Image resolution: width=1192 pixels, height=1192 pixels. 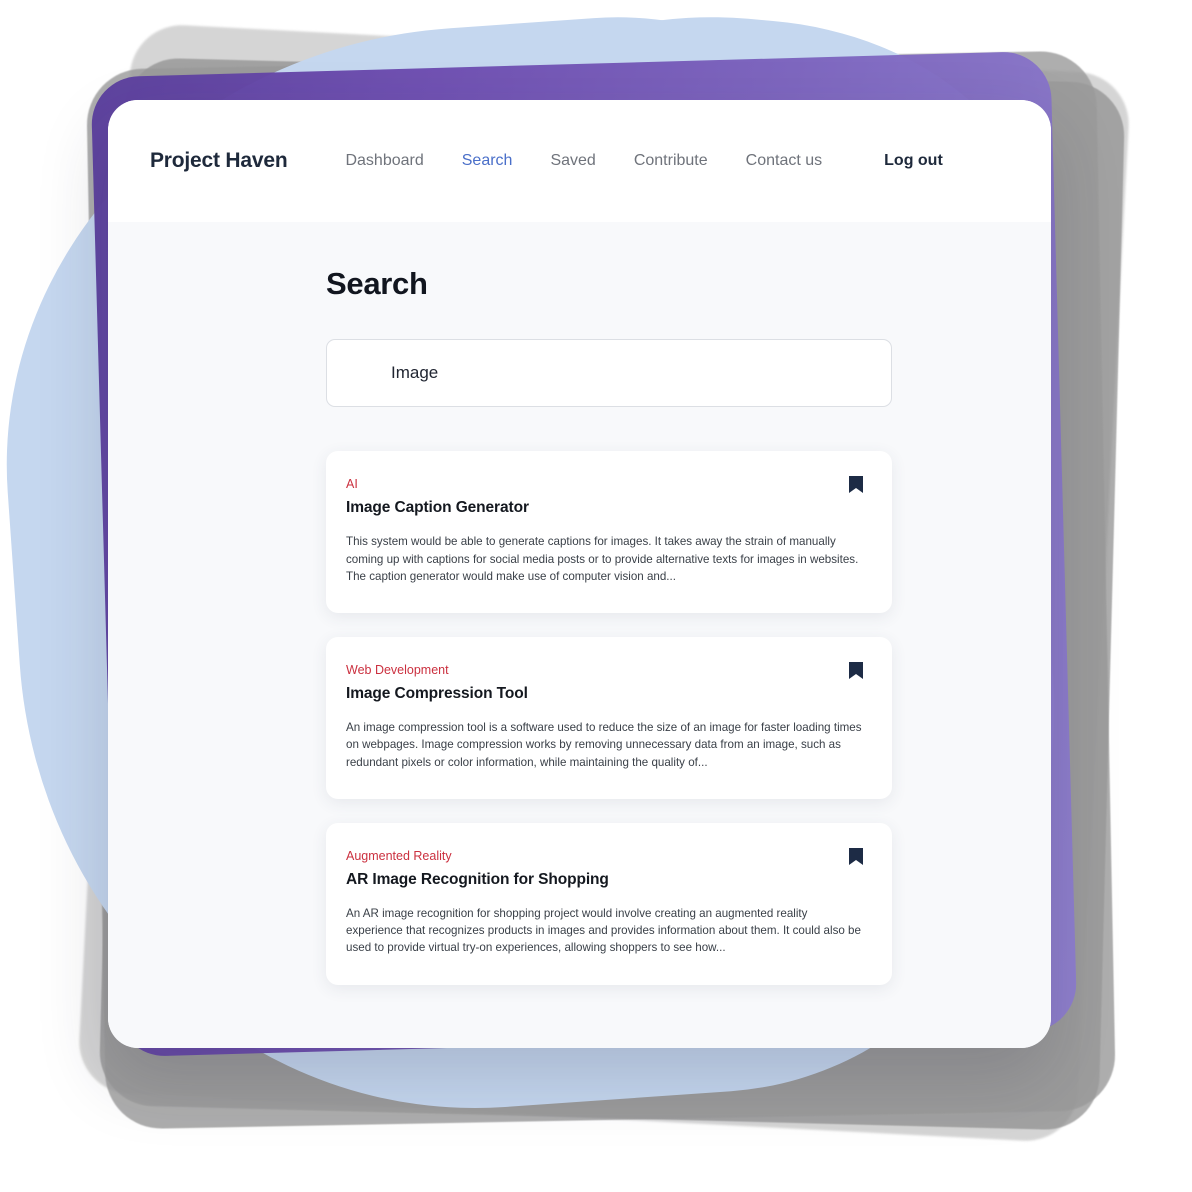 I want to click on nav-item-saved: Saved, so click(x=572, y=161).